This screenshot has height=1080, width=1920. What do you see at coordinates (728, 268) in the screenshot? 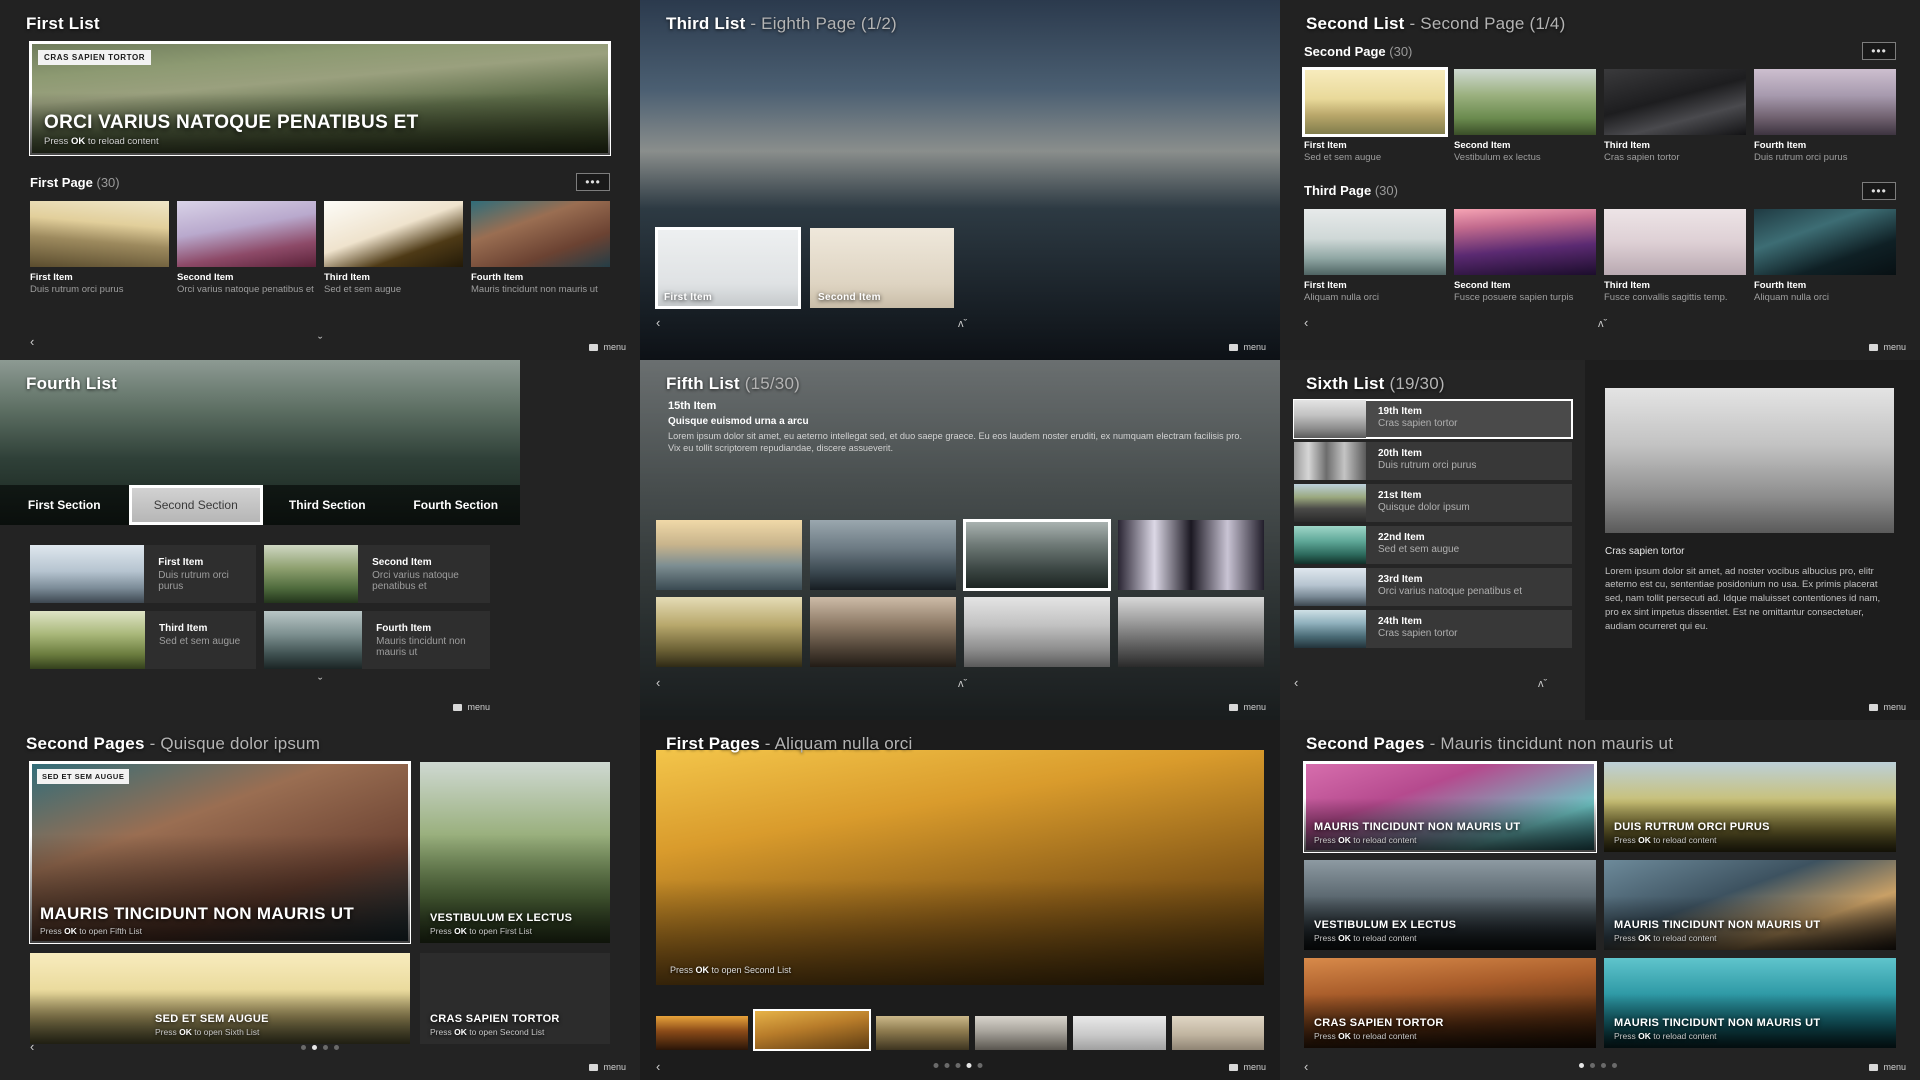
I see `tile-item: First Item` at bounding box center [728, 268].